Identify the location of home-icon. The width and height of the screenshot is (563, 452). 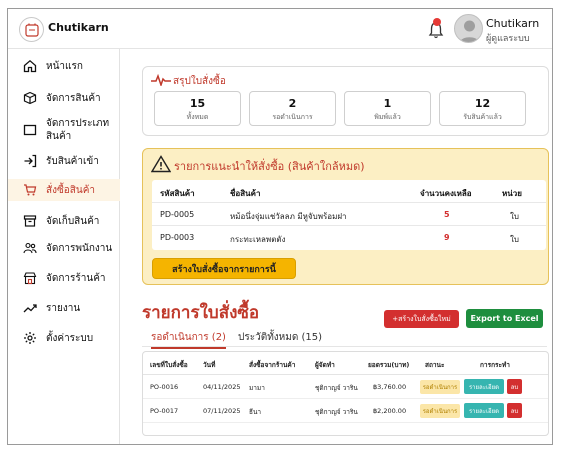
(30, 66).